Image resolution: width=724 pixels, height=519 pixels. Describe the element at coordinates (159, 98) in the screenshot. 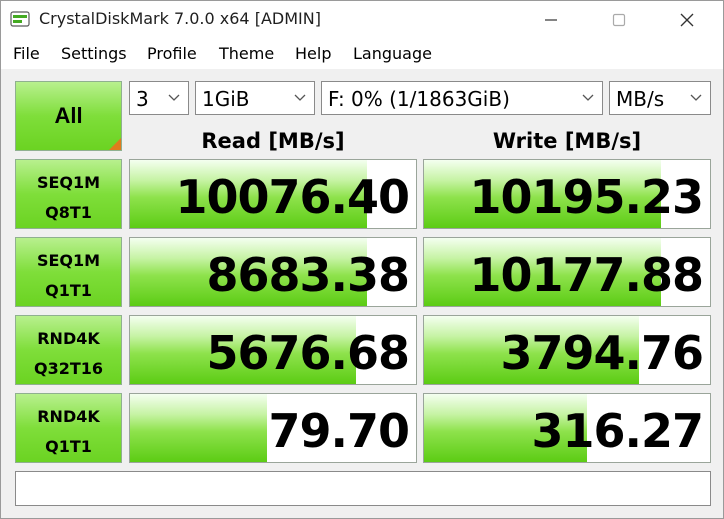

I see `test-count-select: 3` at that location.